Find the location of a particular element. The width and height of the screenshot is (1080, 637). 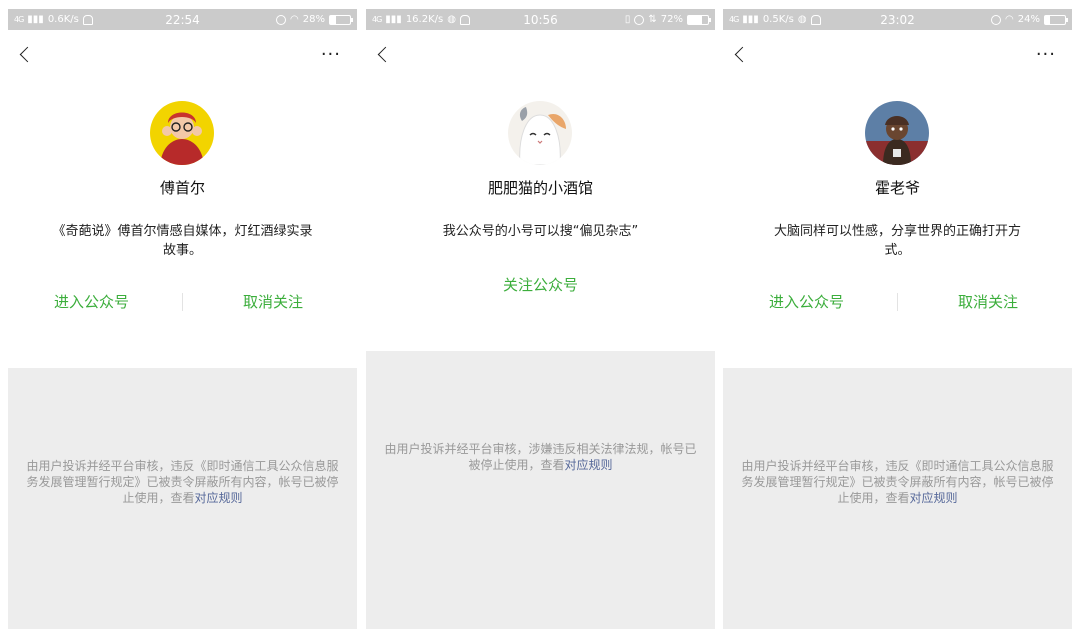

ban-notice: 由用户投诉并经平台审核，涉嫌违反相关法律法规，帐号已被停止使用，查看对应规则 is located at coordinates (540, 457).